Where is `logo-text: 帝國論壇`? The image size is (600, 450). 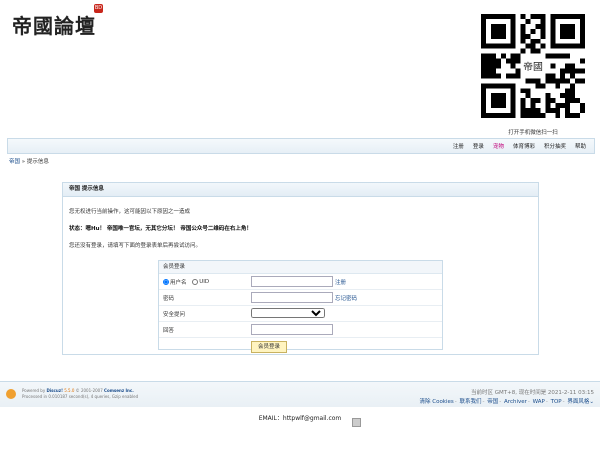
logo-text: 帝國論壇 is located at coordinates (54, 26).